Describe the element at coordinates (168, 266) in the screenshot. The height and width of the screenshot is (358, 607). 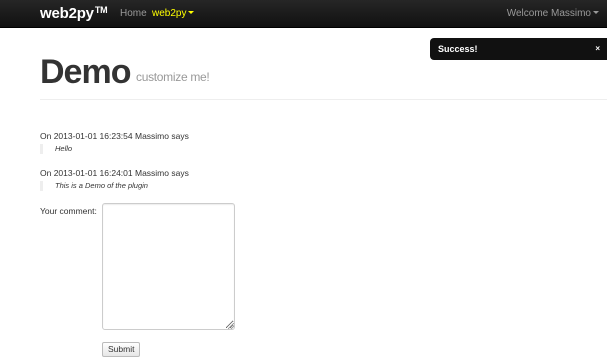
I see `comment-textarea` at that location.